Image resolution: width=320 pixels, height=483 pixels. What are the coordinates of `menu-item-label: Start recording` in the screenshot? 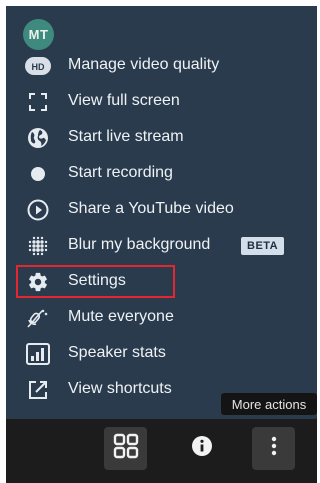 It's located at (120, 172).